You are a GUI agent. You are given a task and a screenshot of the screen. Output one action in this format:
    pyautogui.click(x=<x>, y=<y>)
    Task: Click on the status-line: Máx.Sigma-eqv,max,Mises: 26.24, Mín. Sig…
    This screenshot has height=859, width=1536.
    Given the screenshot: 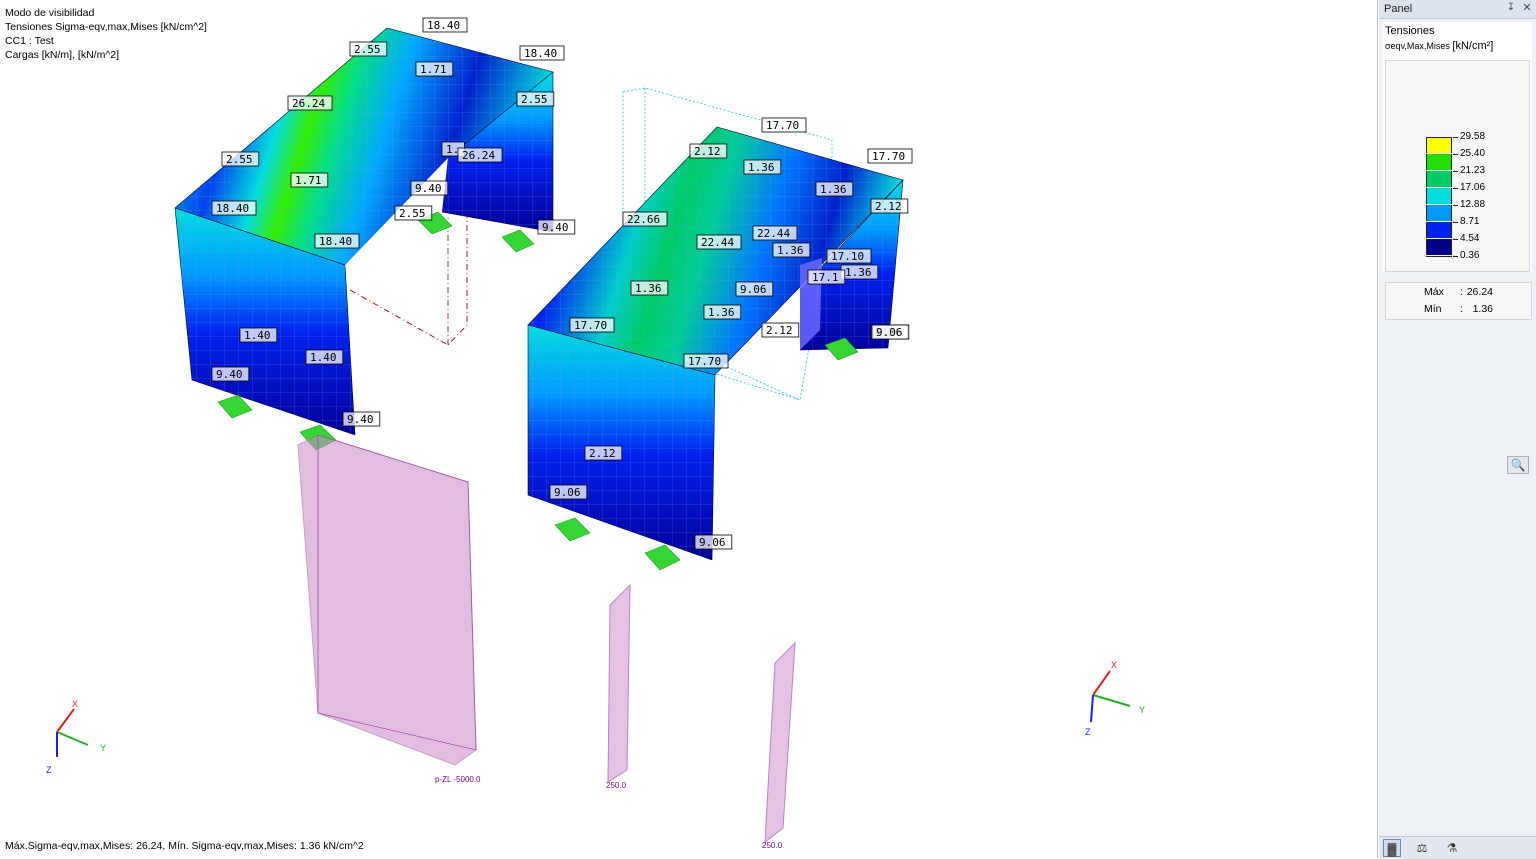 What is the action you would take?
    pyautogui.click(x=184, y=846)
    